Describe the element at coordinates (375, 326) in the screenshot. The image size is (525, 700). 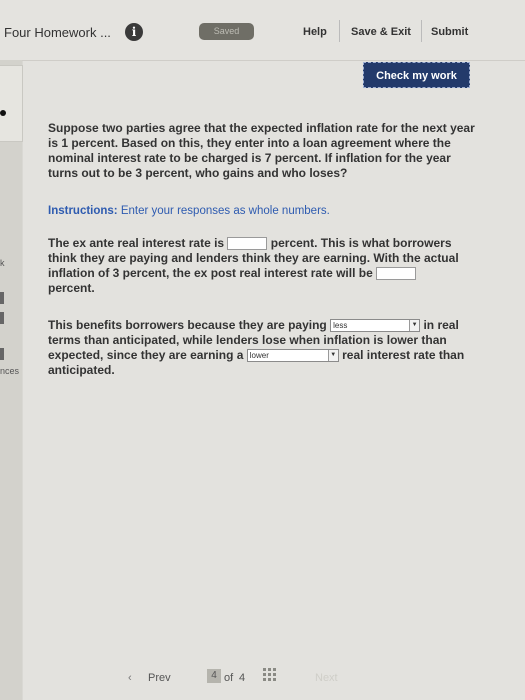
I see `paying-dropdown: less ▼` at that location.